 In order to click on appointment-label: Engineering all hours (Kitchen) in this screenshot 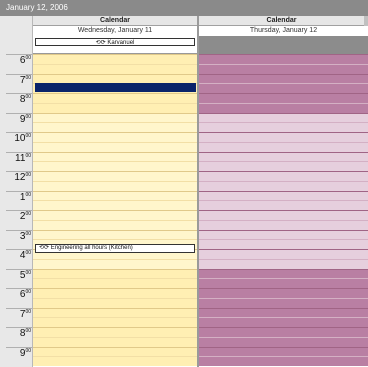, I will do `click(91, 248)`.